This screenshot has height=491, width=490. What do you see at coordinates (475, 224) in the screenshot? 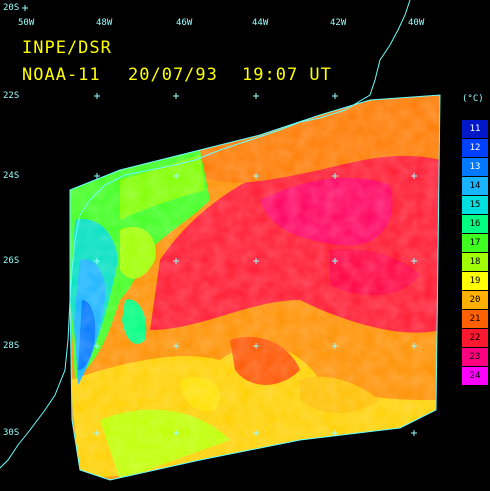
I see `legend-swatch-16: 16` at bounding box center [475, 224].